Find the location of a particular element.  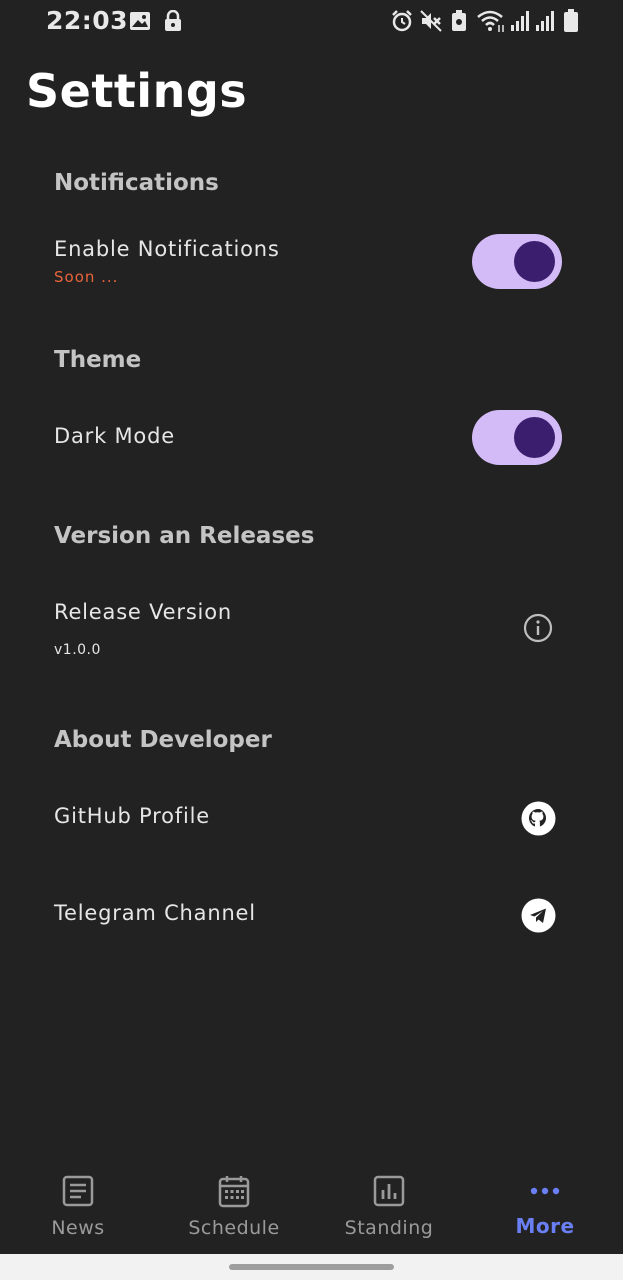

nav-label-more: More is located at coordinates (545, 1226).